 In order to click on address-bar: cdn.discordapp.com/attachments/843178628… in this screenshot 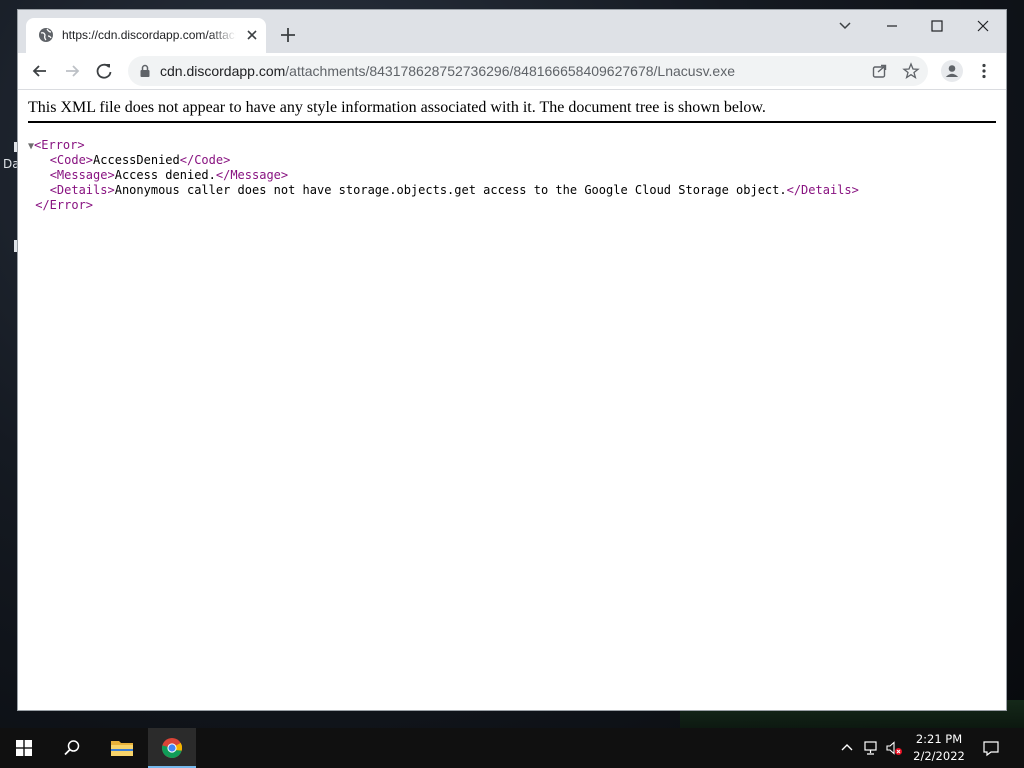, I will do `click(528, 71)`.